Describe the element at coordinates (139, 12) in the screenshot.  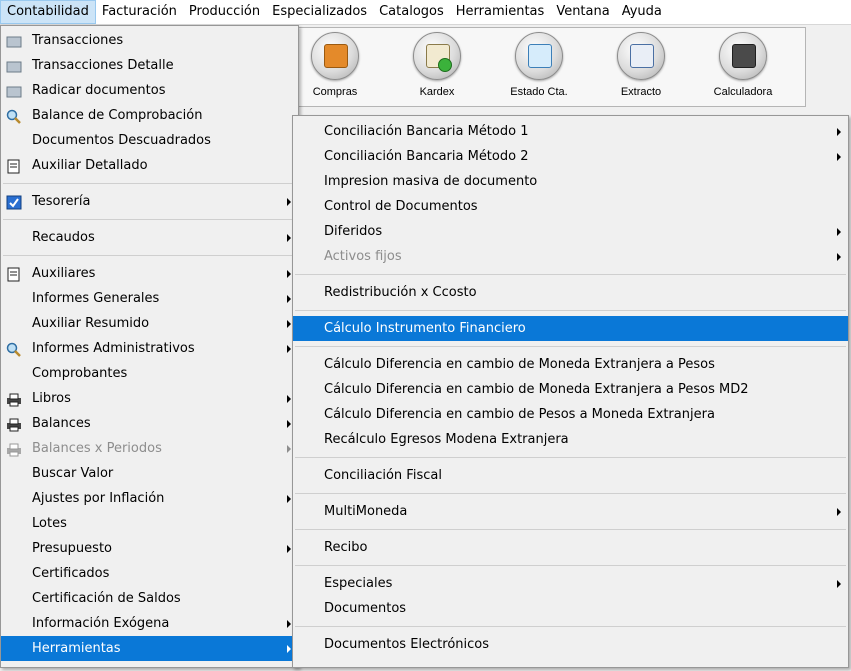
I see `menu-facturacion: Facturación` at that location.